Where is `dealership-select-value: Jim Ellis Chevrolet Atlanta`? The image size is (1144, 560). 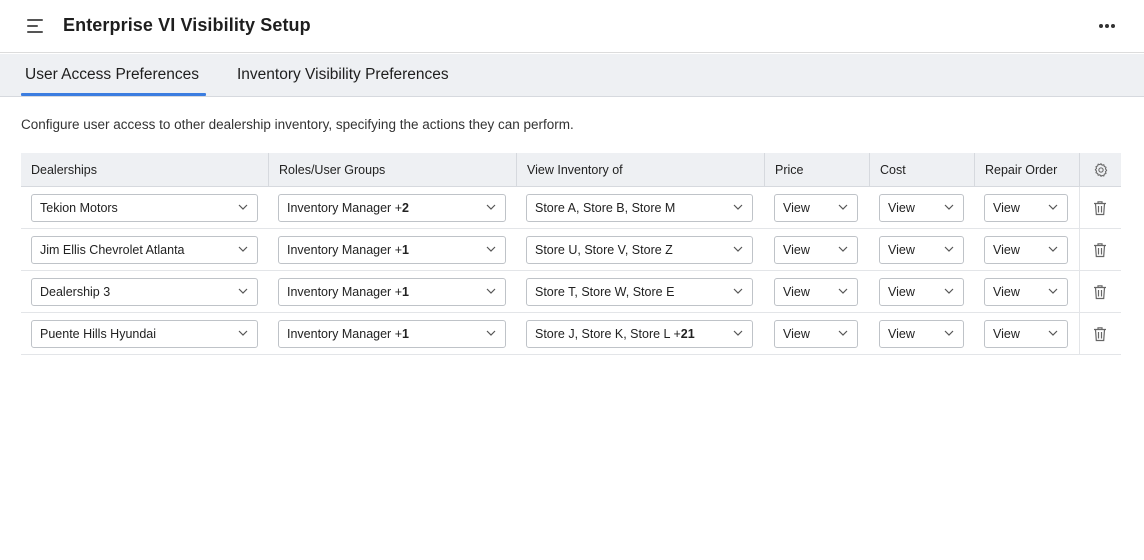 dealership-select-value: Jim Ellis Chevrolet Atlanta is located at coordinates (112, 250).